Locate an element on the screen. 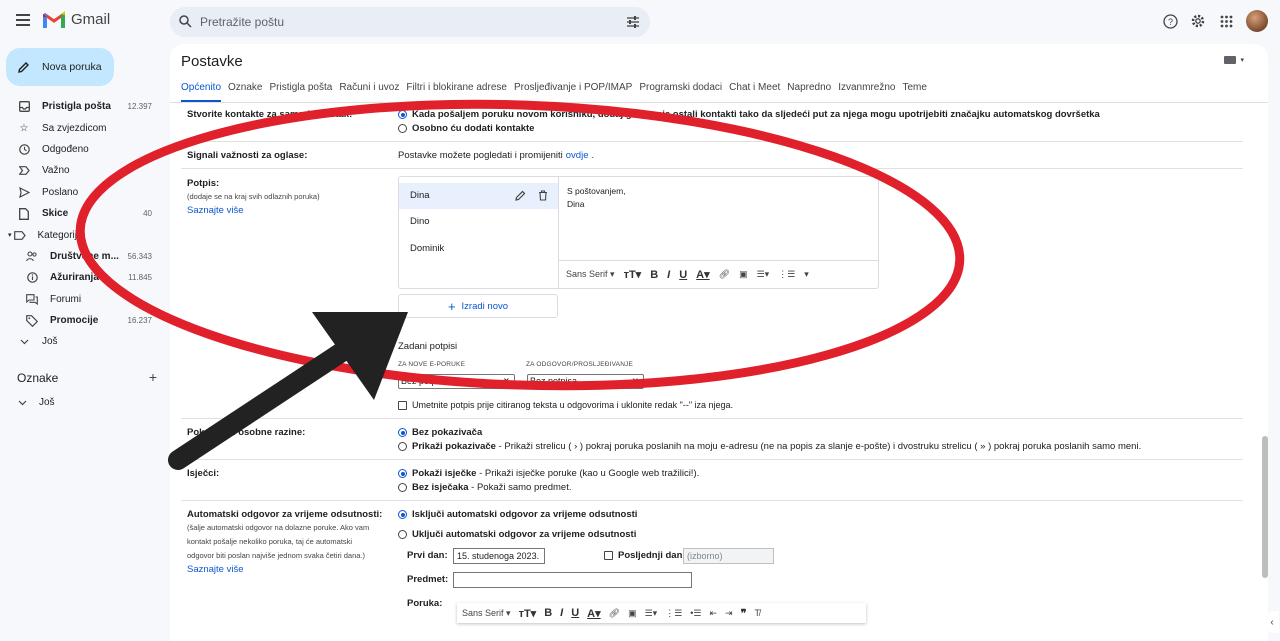 The width and height of the screenshot is (1280, 641). vacation-learn-more-link: Saznajte više is located at coordinates (215, 569).